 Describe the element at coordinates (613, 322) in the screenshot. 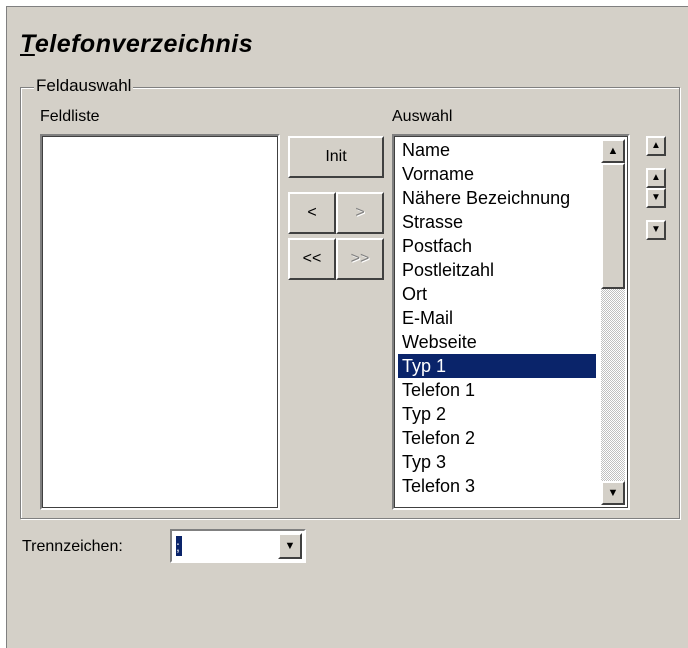

I see `selection-scrollbar: ▲ ▼` at that location.